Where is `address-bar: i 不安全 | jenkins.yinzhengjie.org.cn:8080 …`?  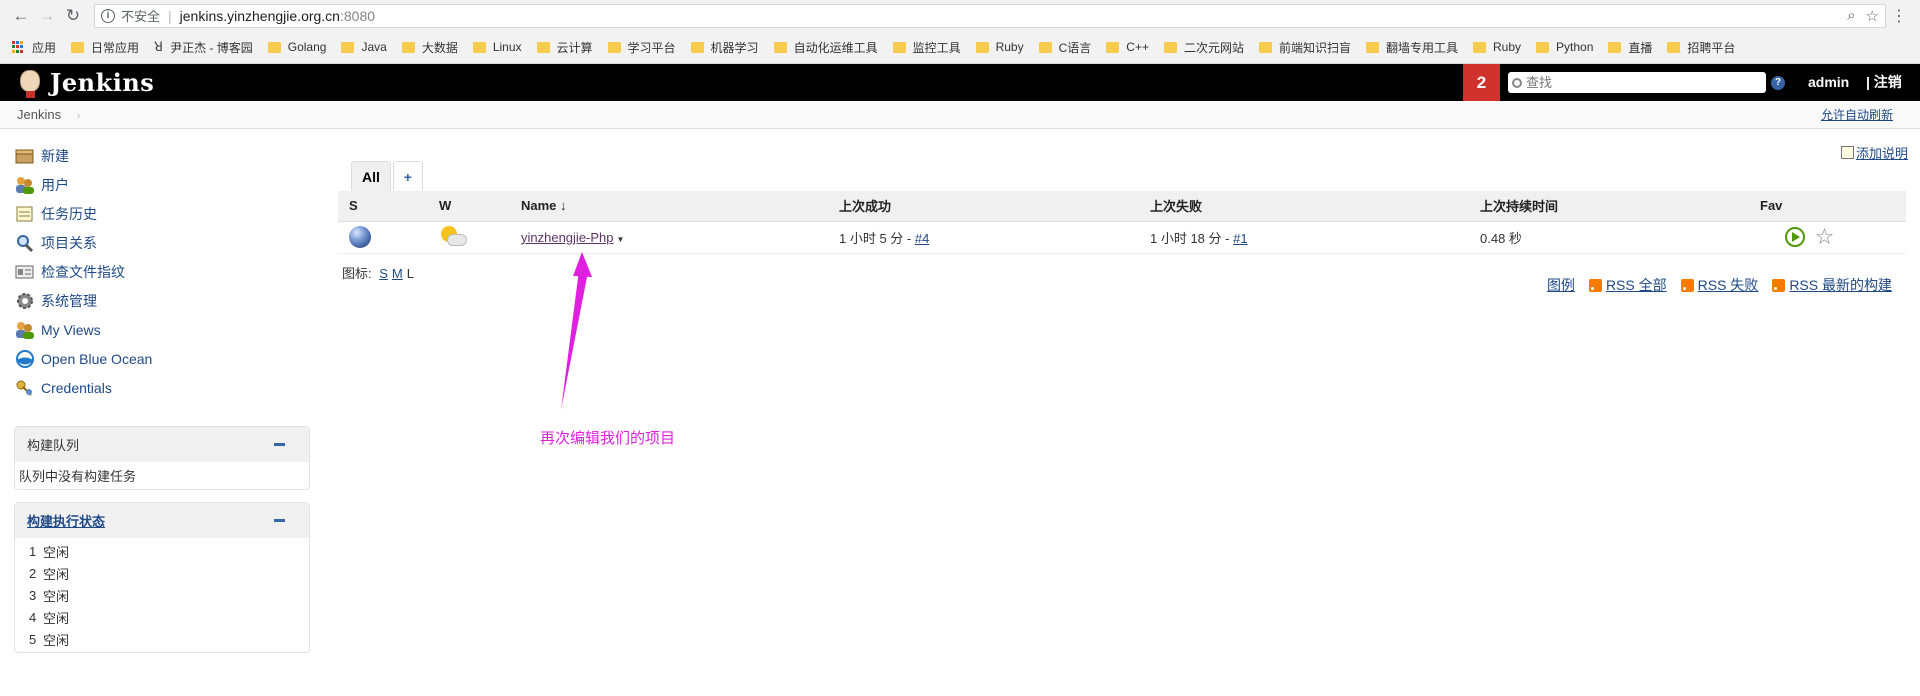
address-bar: i 不安全 | jenkins.yinzhengjie.org.cn:8080 … is located at coordinates (990, 15).